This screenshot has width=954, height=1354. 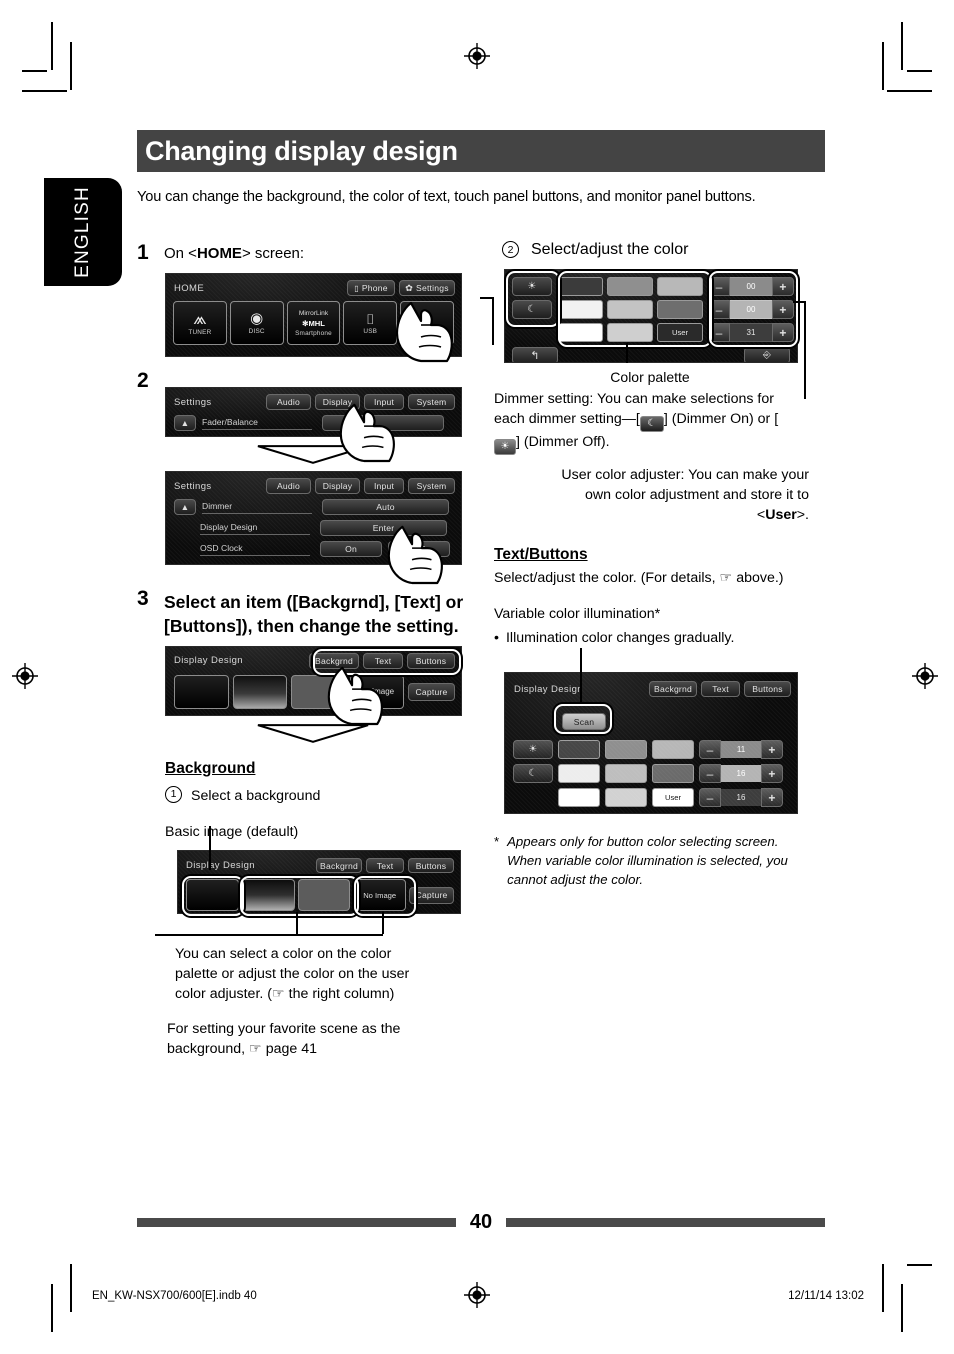 I want to click on home-settings-button: ✿ Settings, so click(x=427, y=288).